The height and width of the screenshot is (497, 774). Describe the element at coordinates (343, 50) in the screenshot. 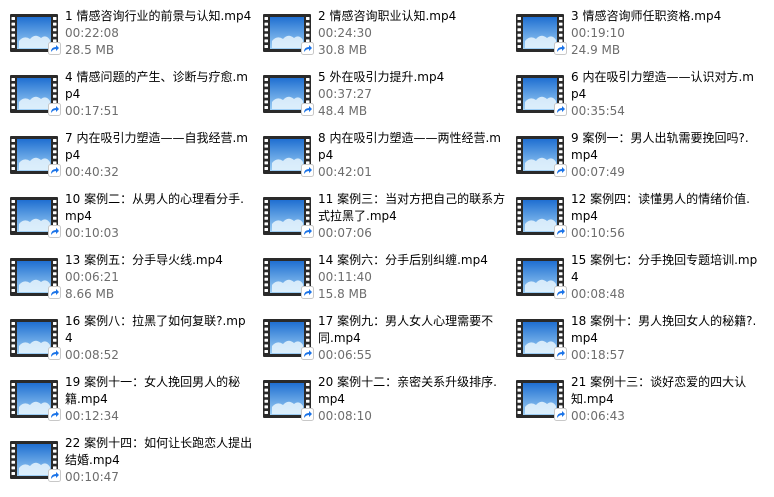

I see `file-size: 30.8 MB` at that location.